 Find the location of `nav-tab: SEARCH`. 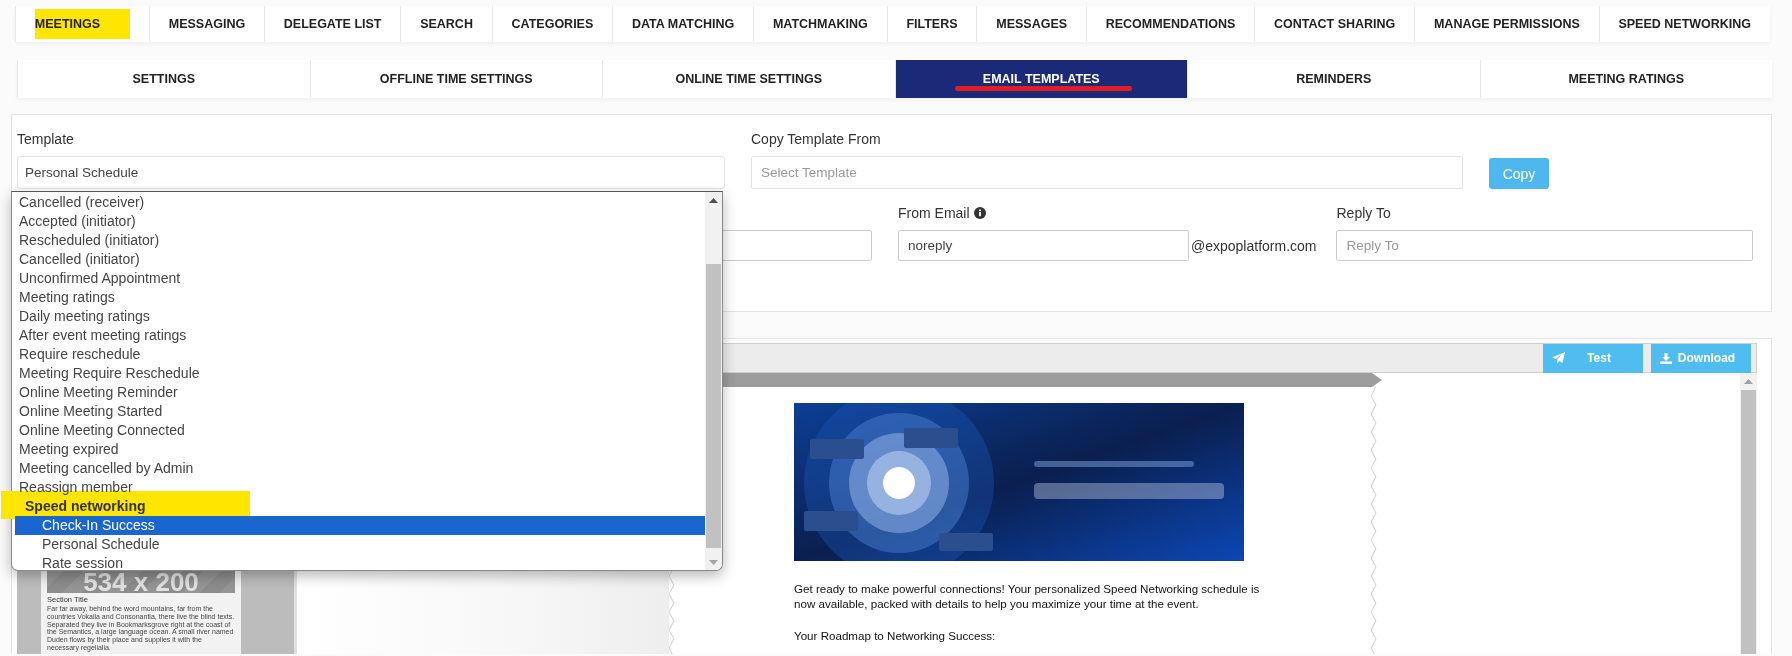

nav-tab: SEARCH is located at coordinates (446, 24).